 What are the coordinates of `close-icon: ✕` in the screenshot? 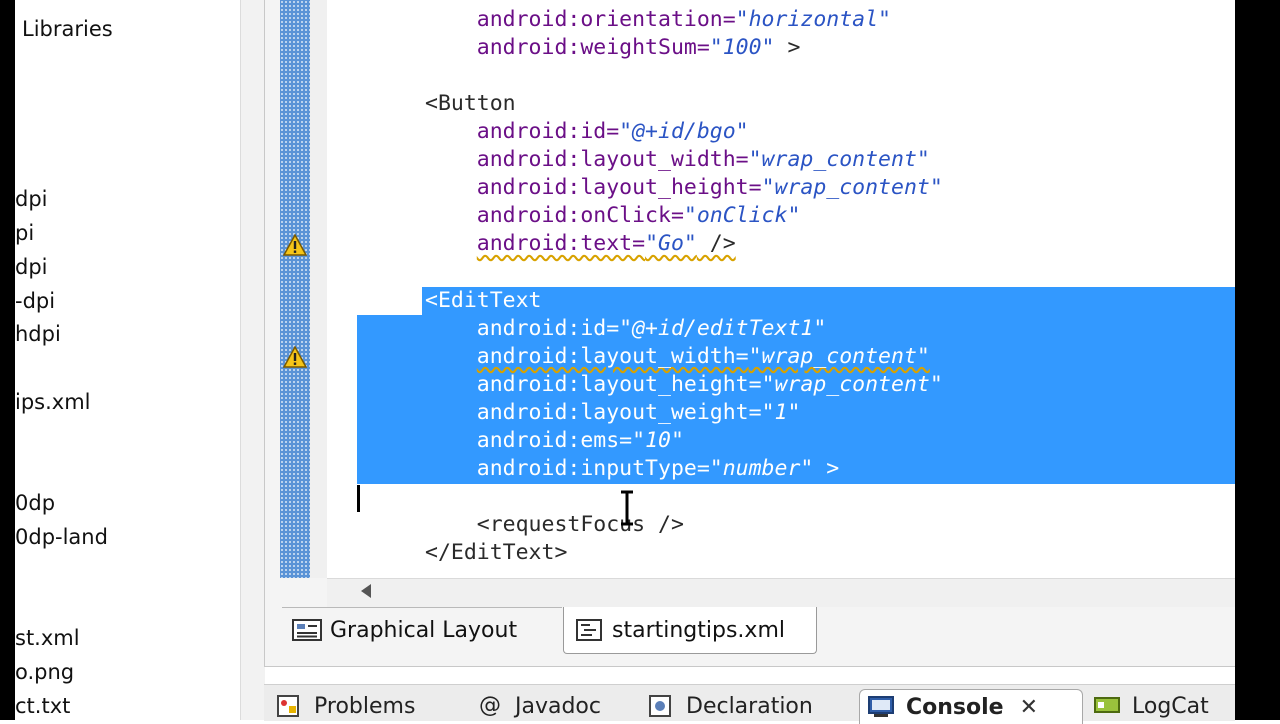 It's located at (1029, 707).